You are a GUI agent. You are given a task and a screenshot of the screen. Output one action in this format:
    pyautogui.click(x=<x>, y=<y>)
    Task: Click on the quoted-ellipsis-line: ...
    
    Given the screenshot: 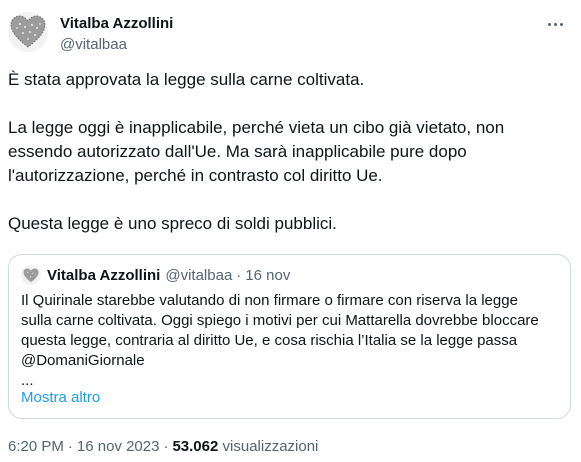 What is the action you would take?
    pyautogui.click(x=27, y=380)
    